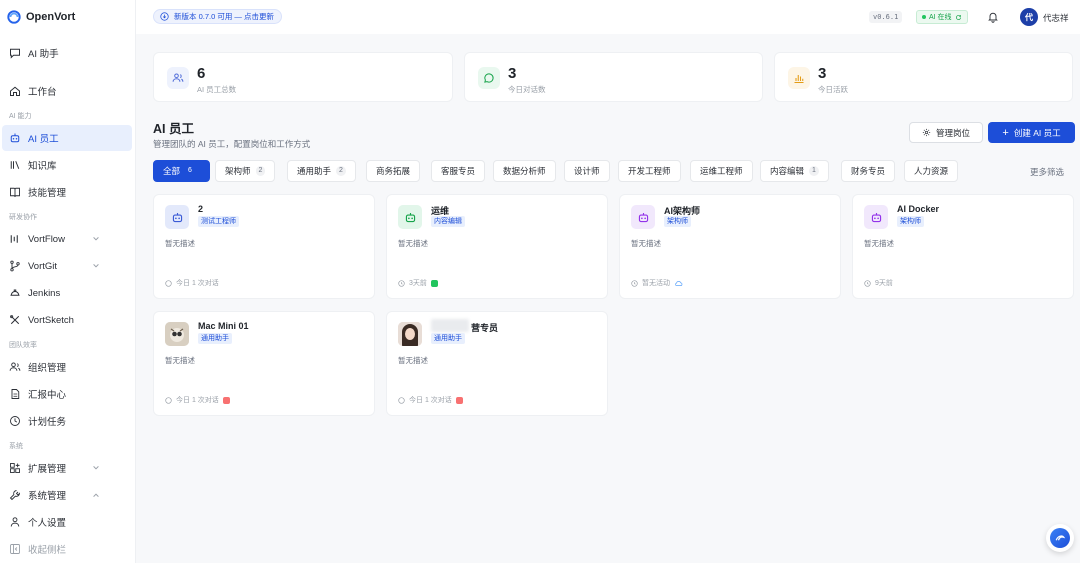  I want to click on sidebar-item-ai-assistant: AI 助手, so click(67, 53).